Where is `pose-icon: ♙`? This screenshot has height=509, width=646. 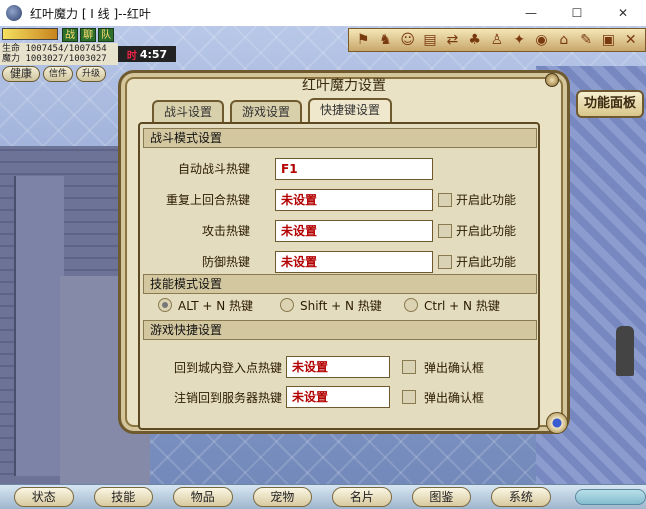 pose-icon: ♙ is located at coordinates (497, 40).